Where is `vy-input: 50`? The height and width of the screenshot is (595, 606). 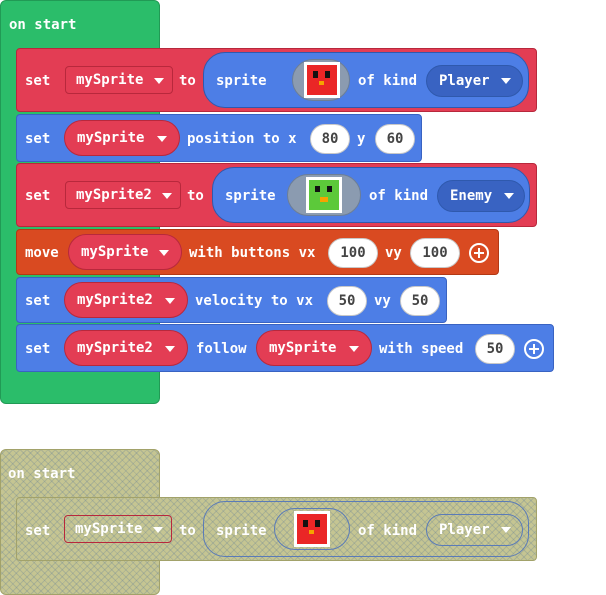
vy-input: 50 is located at coordinates (420, 301).